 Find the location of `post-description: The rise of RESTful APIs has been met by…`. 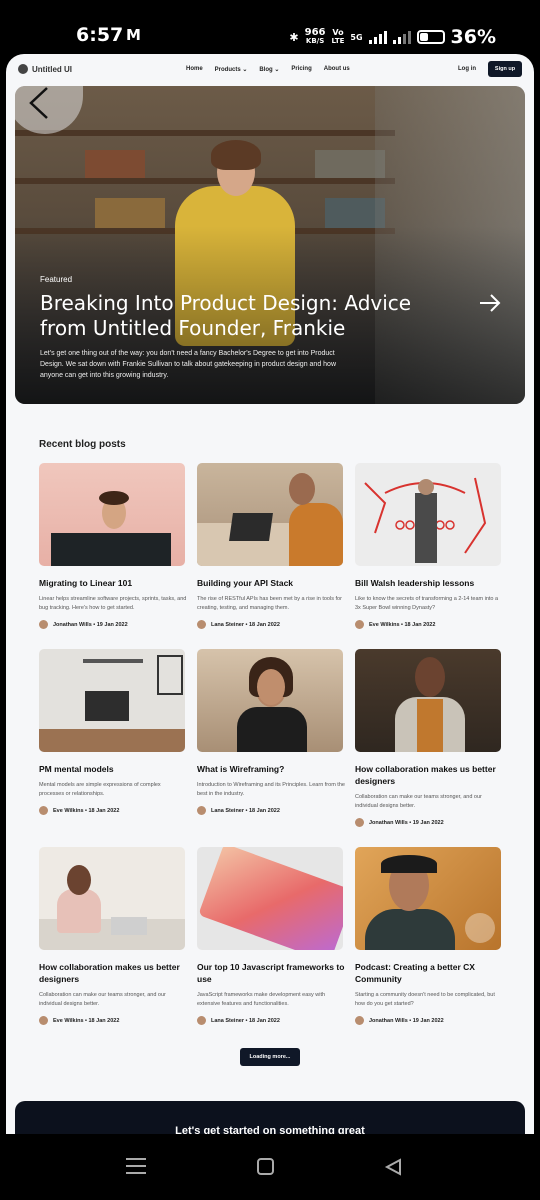

post-description: The rise of RESTful APIs has been met by… is located at coordinates (269, 603).